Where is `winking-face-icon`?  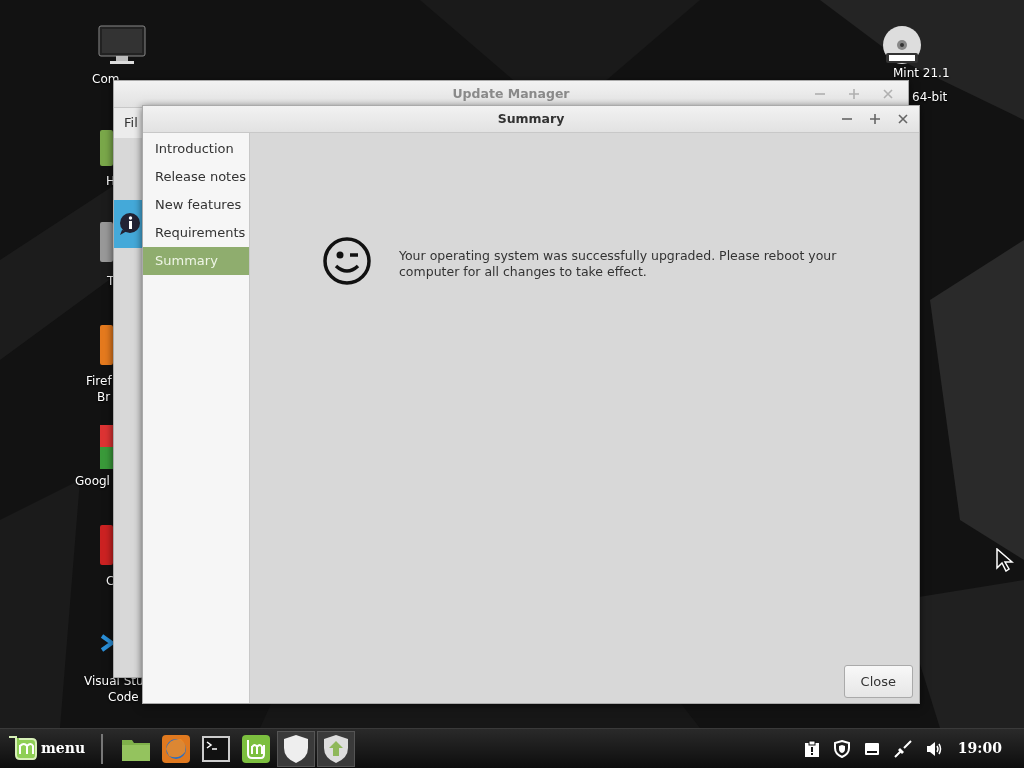 winking-face-icon is located at coordinates (347, 261).